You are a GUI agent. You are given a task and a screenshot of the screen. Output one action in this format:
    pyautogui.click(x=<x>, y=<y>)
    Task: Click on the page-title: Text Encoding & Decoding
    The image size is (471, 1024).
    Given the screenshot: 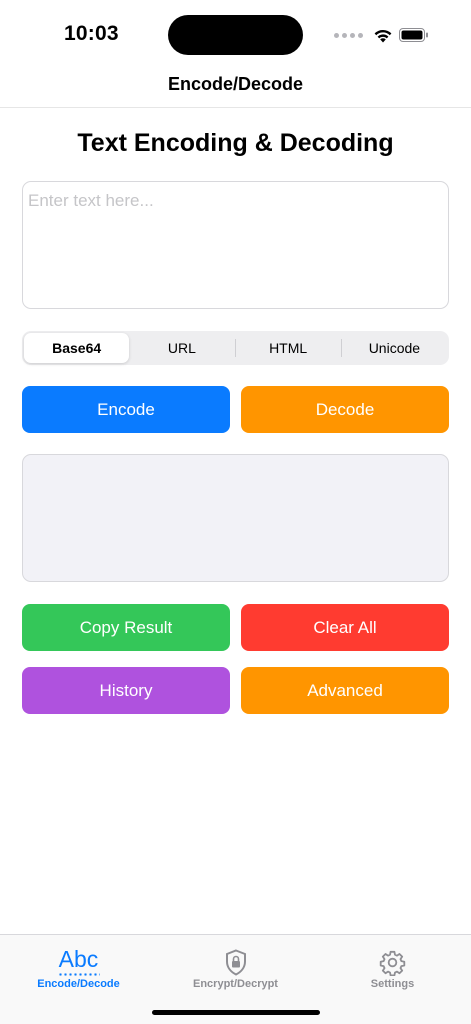 What is the action you would take?
    pyautogui.click(x=235, y=143)
    